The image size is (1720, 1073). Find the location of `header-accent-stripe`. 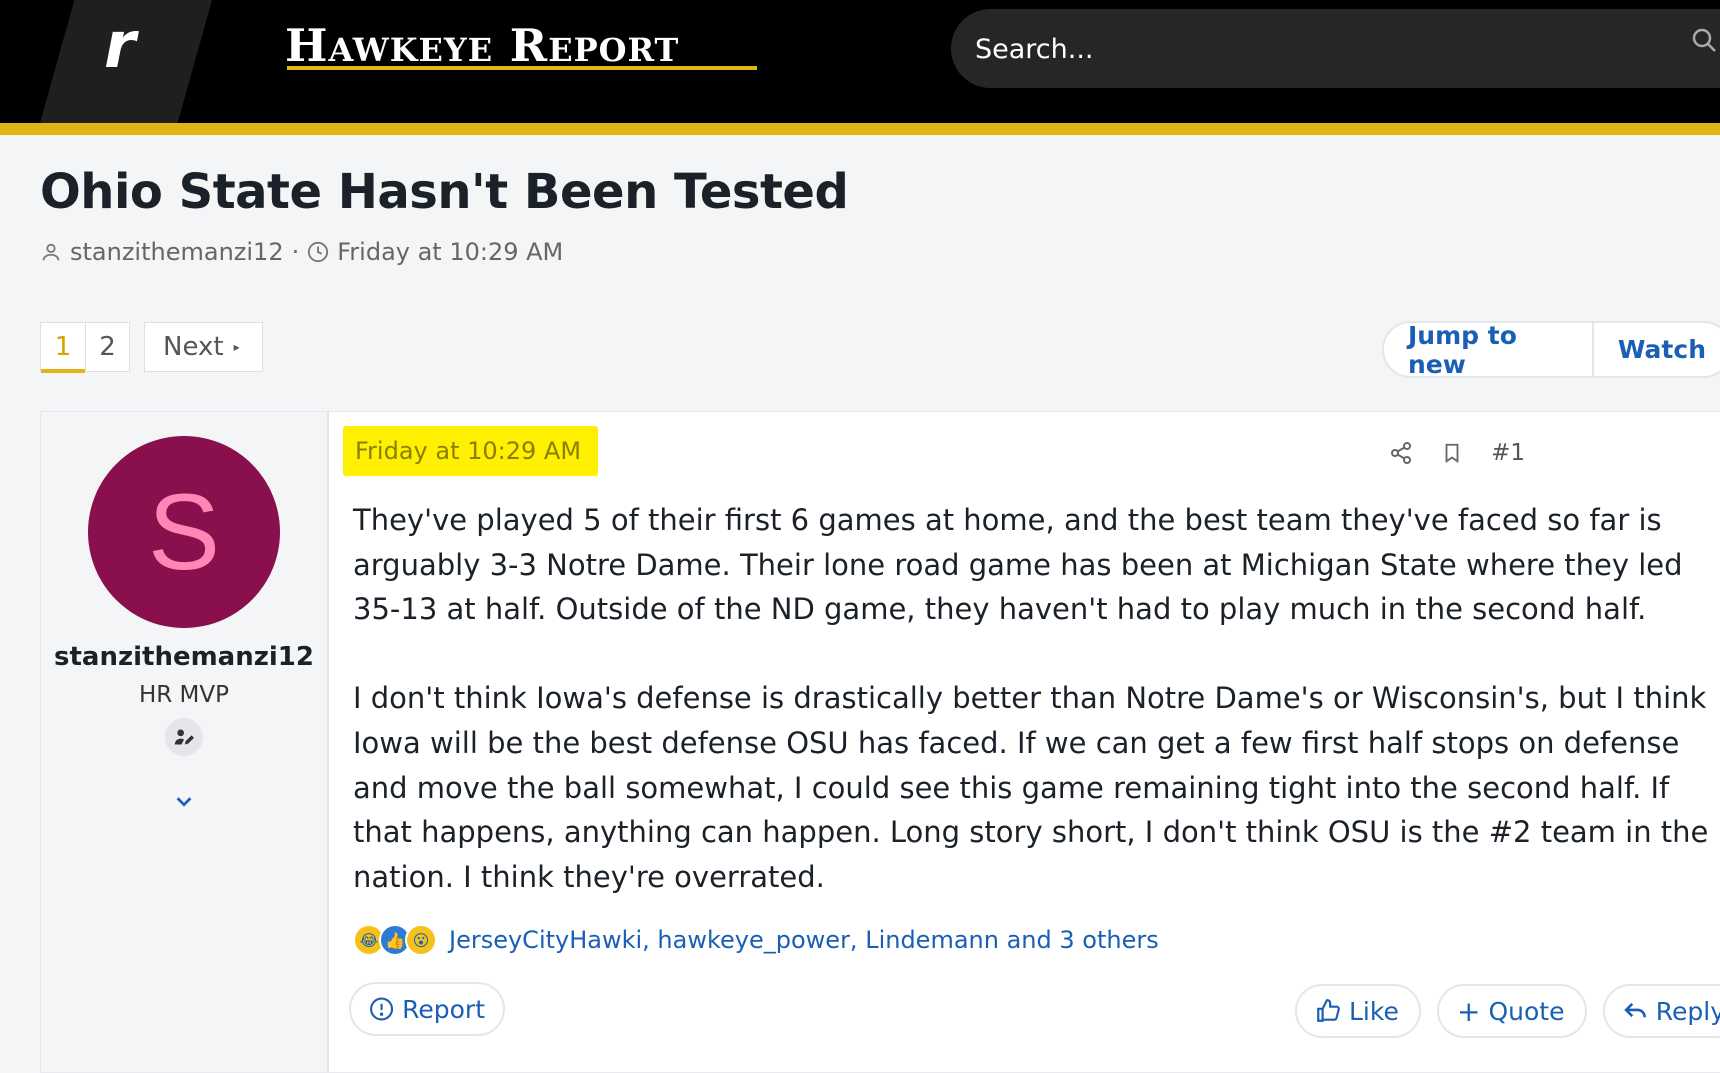

header-accent-stripe is located at coordinates (860, 129).